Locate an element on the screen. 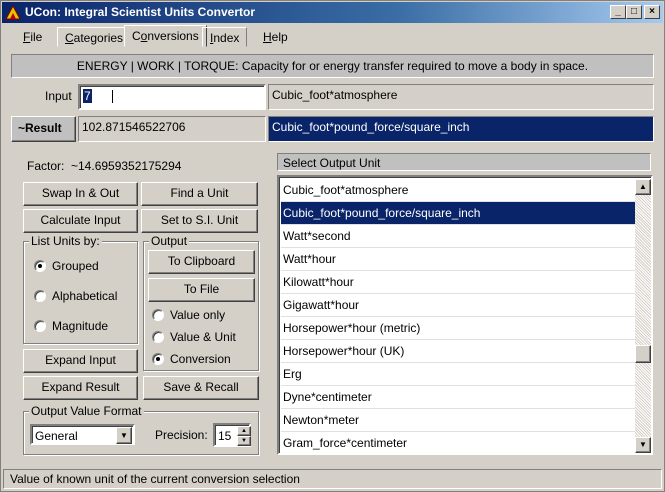 Image resolution: width=665 pixels, height=492 pixels. result-unit-field: Cubic_foot*pound_force/square_inch is located at coordinates (461, 129).